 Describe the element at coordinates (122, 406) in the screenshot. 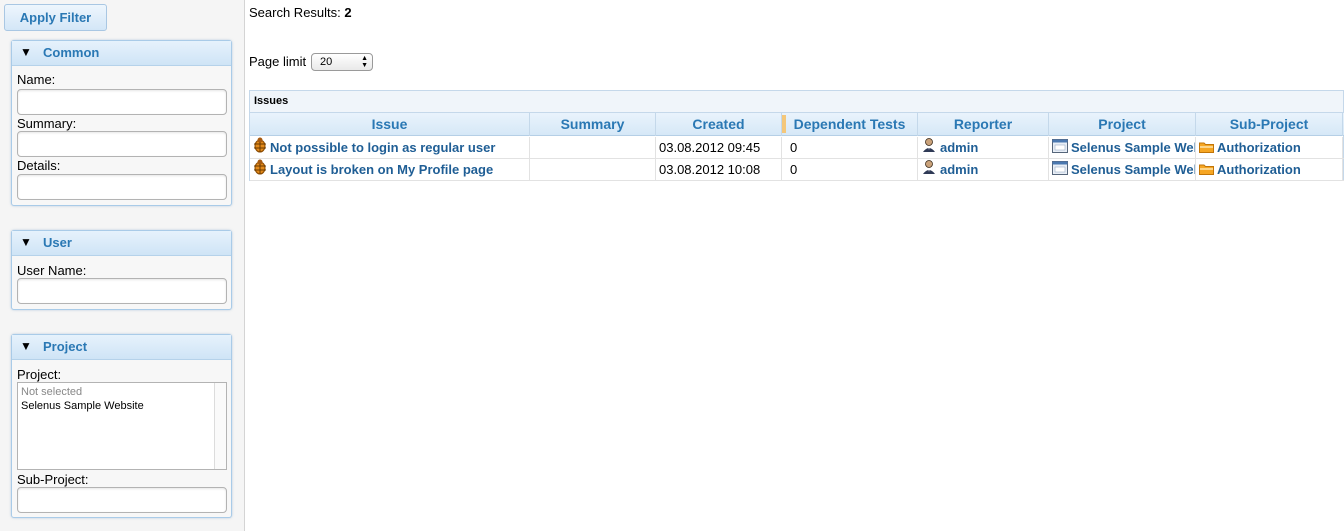

I see `project-option: Selenus Sample Website` at that location.